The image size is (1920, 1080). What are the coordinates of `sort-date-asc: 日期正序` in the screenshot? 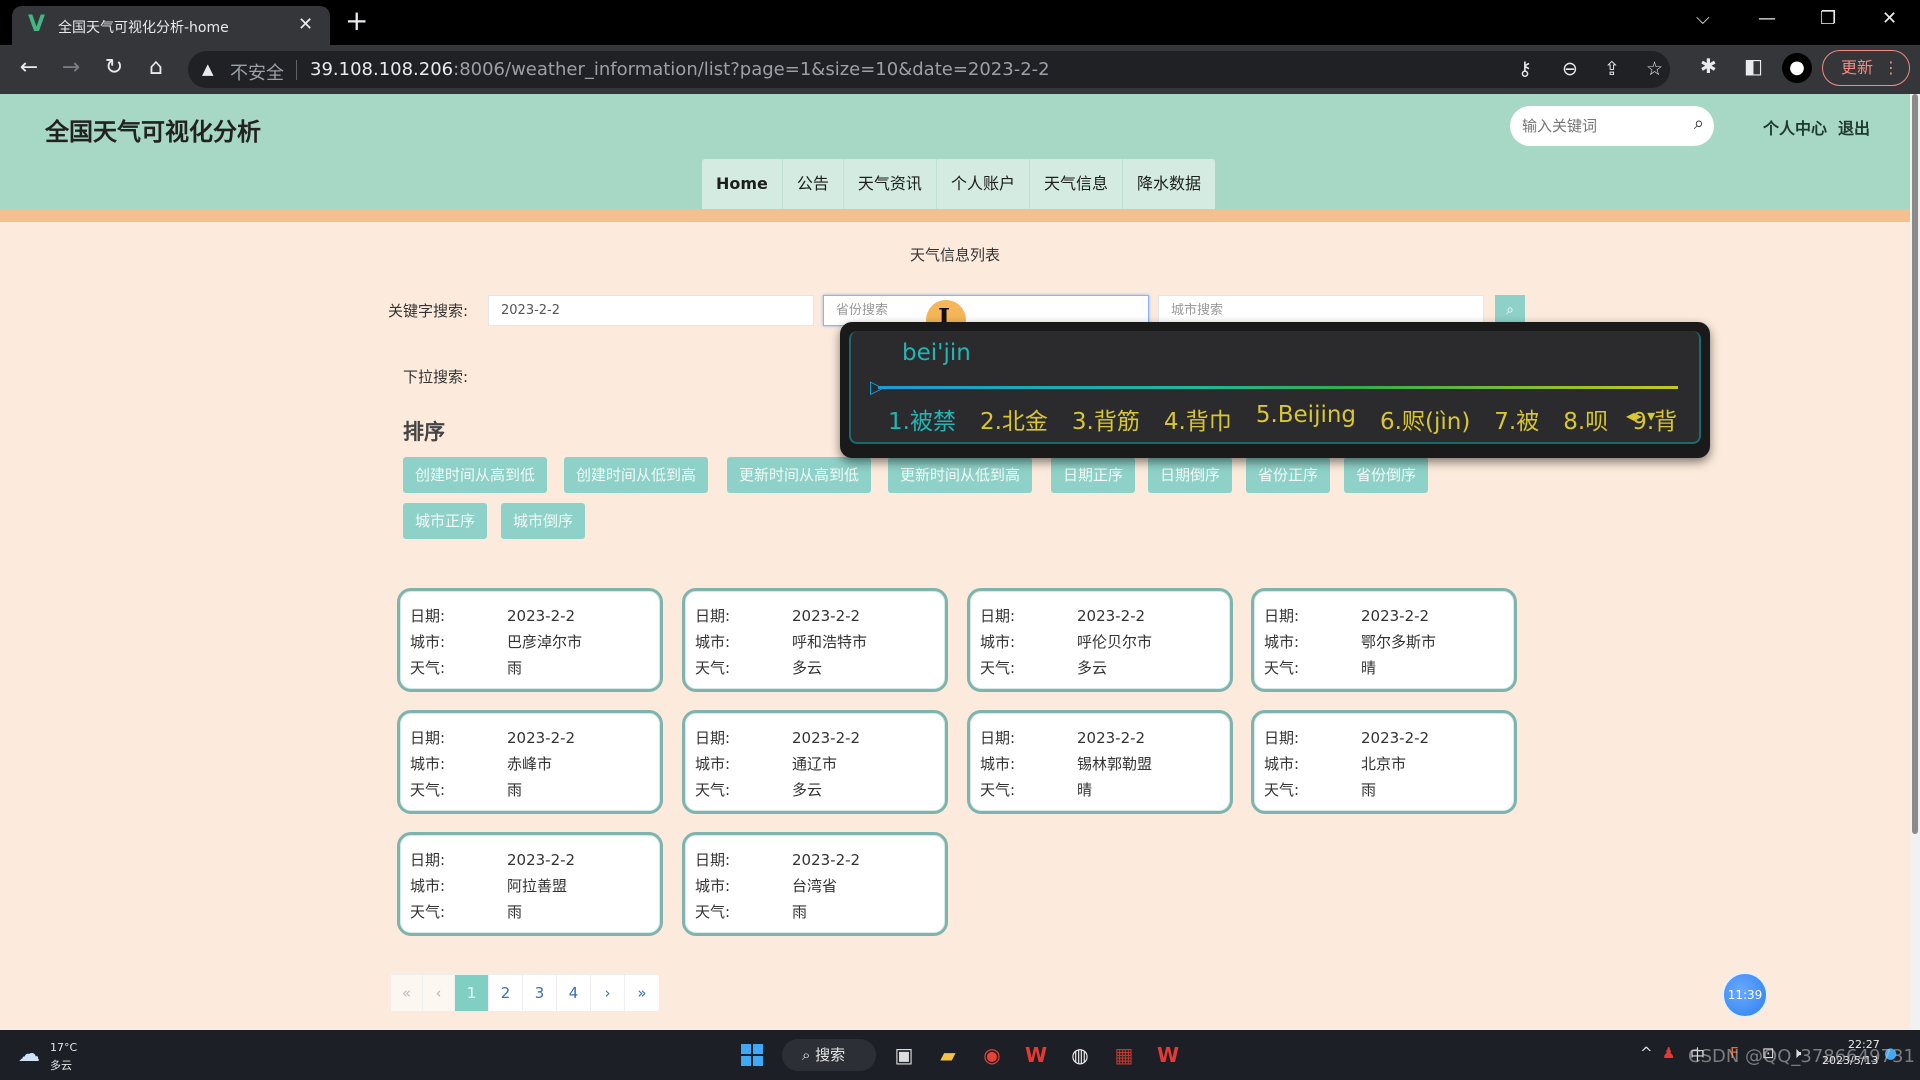 It's located at (1093, 475).